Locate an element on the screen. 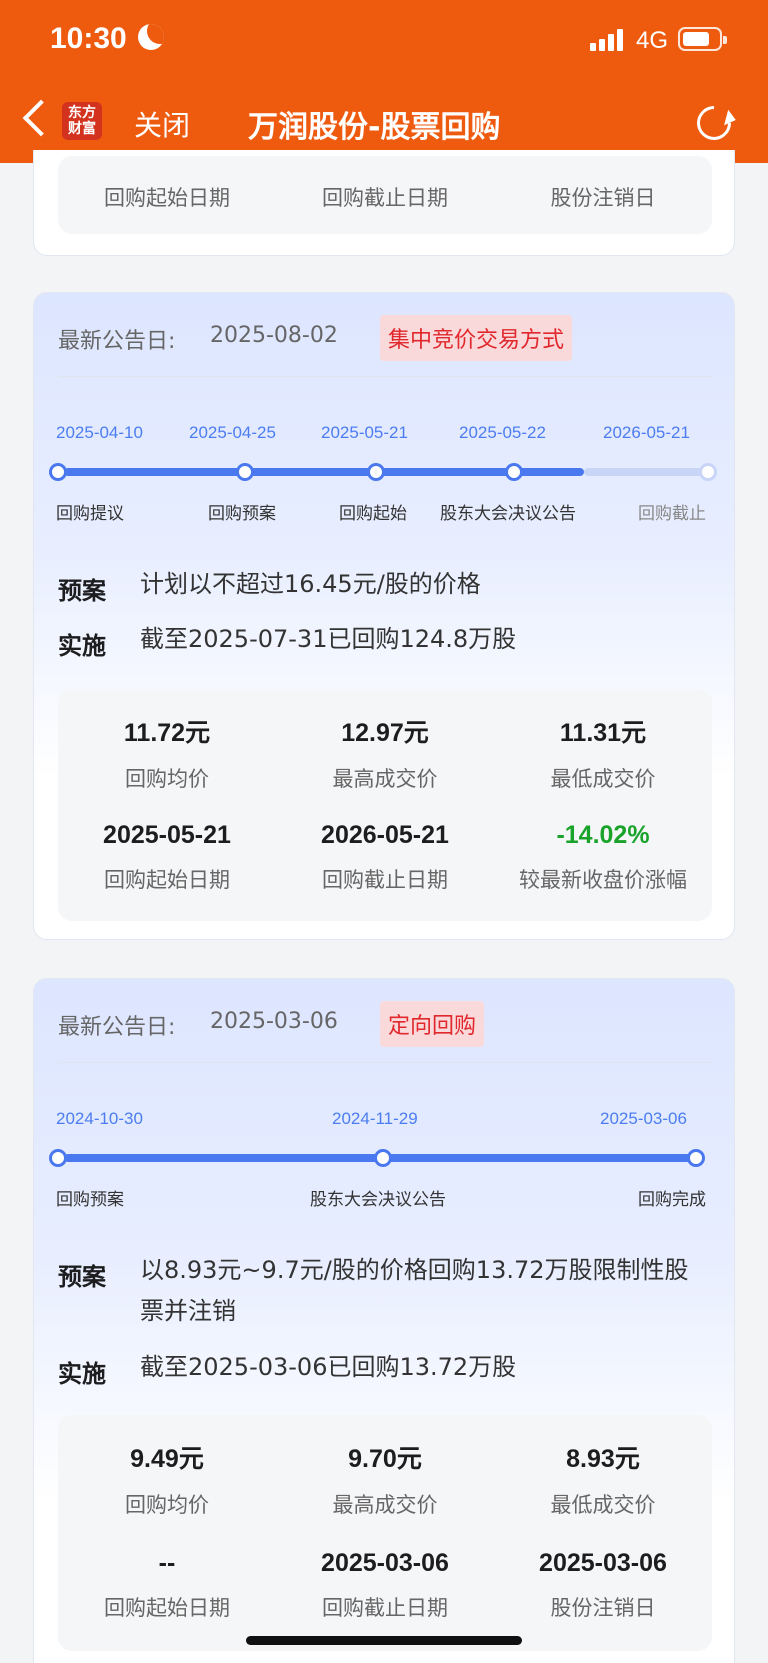  home-indicator is located at coordinates (384, 1640).